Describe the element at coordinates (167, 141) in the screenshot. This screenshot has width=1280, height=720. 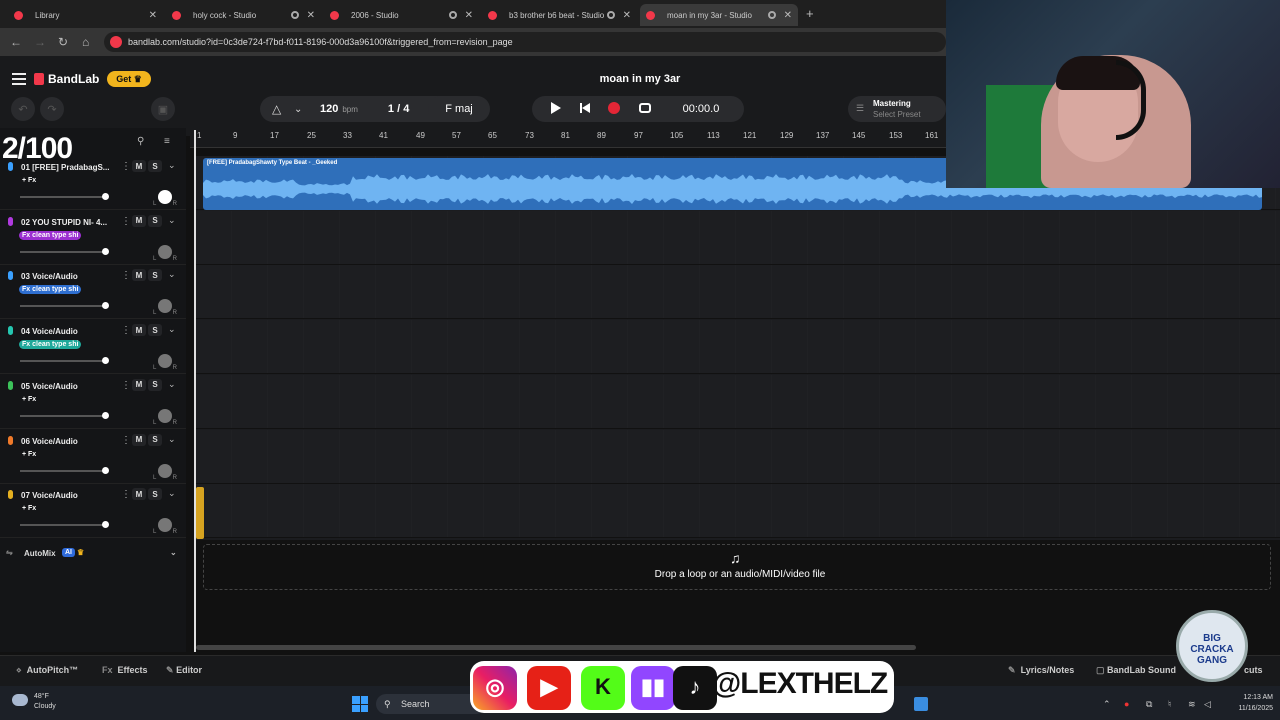
I see `filter-icon: ≡` at that location.